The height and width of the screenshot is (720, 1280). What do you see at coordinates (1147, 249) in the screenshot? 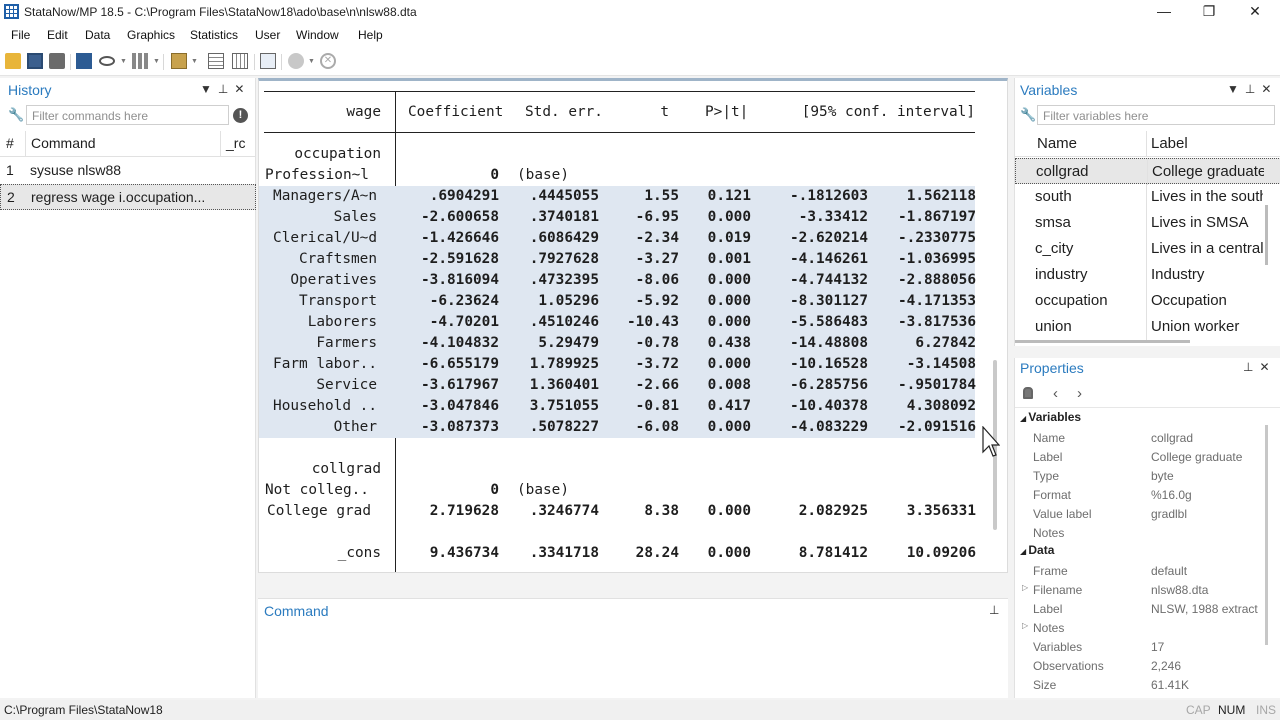
I see `variable-row: c_city Lives in a central city` at bounding box center [1147, 249].